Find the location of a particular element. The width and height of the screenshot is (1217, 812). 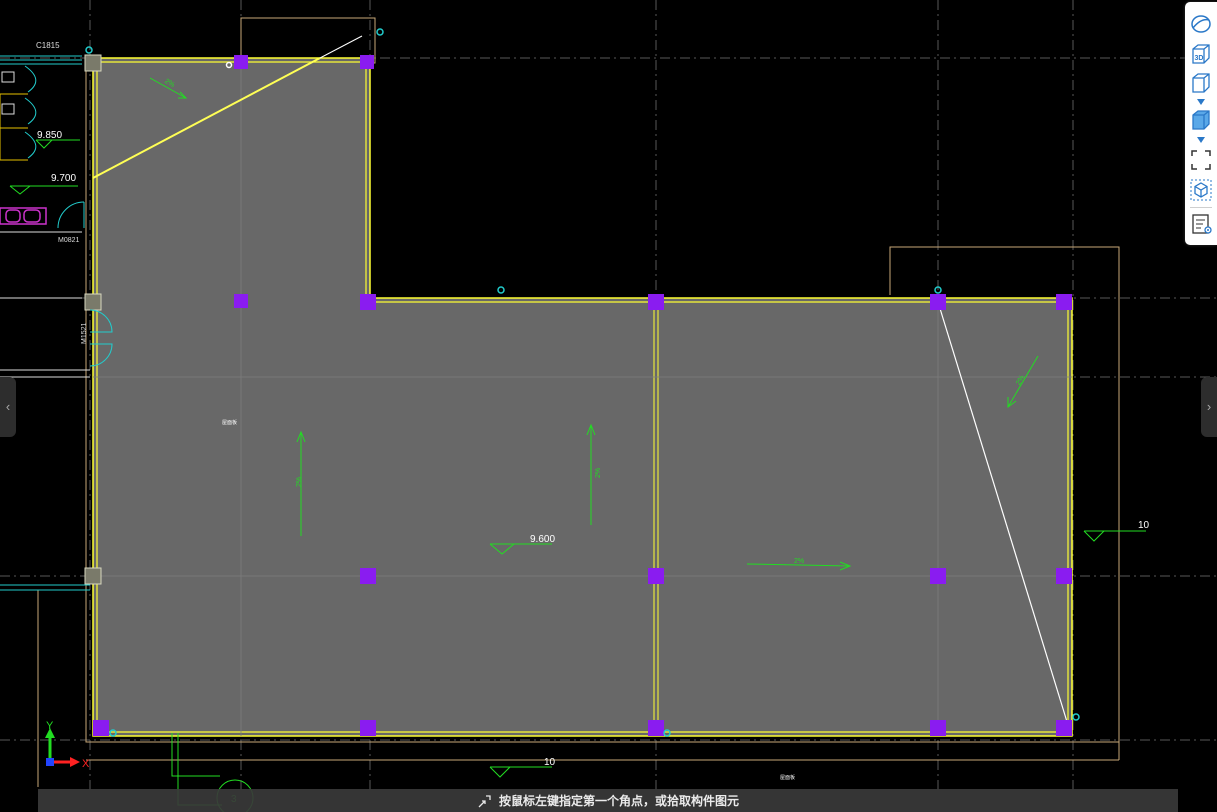

room-note: 屋面板 is located at coordinates (229, 422).